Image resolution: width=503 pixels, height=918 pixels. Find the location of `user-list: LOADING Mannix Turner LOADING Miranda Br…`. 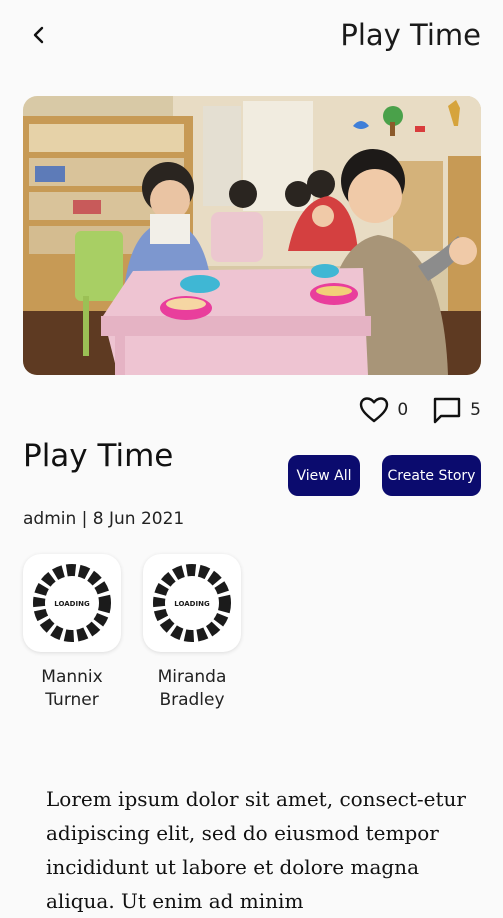

user-list: LOADING Mannix Turner LOADING Miranda Br… is located at coordinates (143, 633).